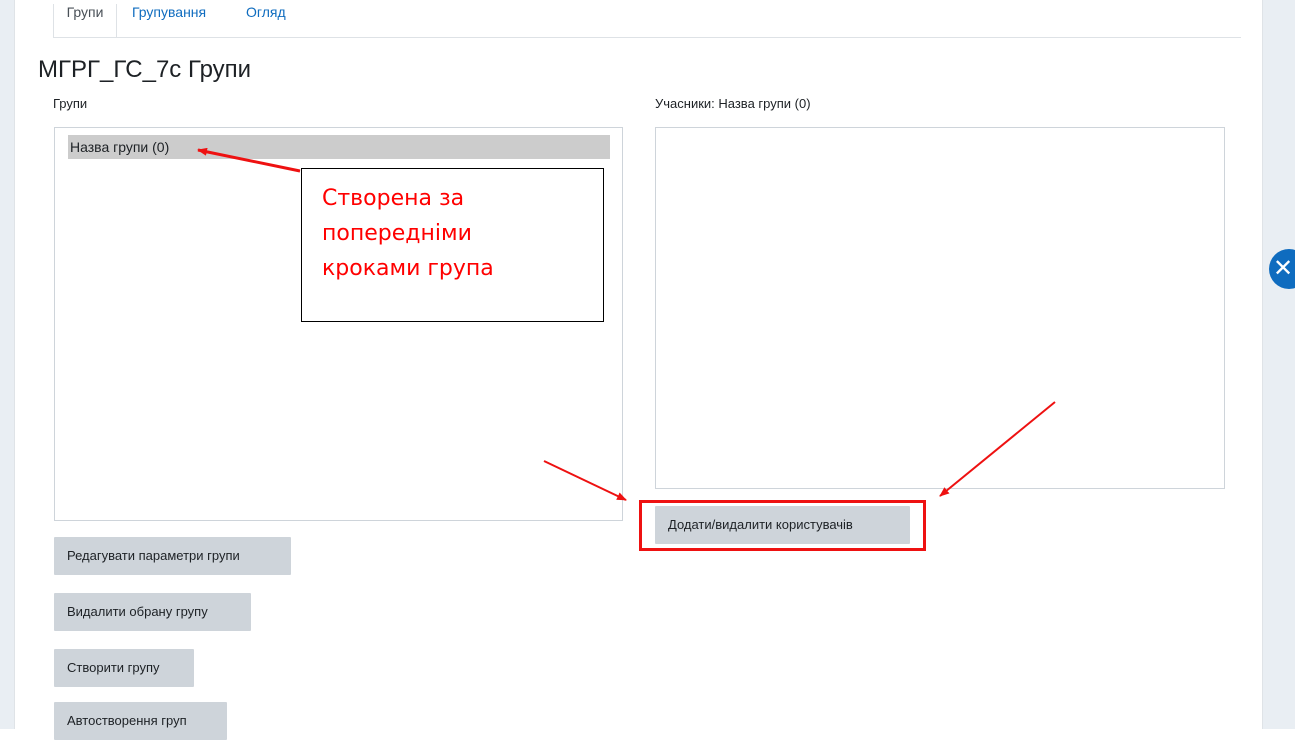  What do you see at coordinates (124, 668) in the screenshot?
I see `create-group-button: Створити групу` at bounding box center [124, 668].